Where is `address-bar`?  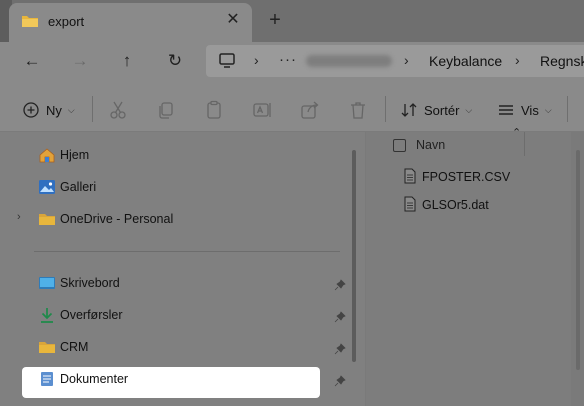
address-bar is located at coordinates (395, 61).